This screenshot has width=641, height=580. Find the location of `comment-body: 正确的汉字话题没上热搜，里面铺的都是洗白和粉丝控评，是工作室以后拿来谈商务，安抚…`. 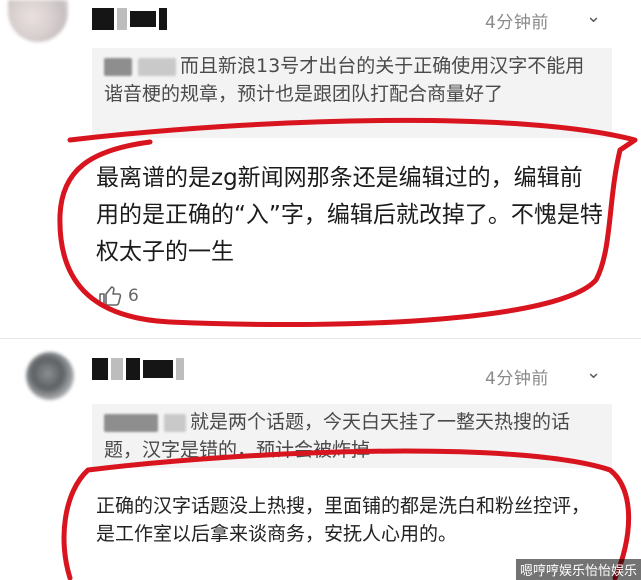

comment-body: 正确的汉字话题没上热搜，里面铺的都是洗白和粉丝控评，是工作室以后拿来谈商务，安抚… is located at coordinates (343, 520).